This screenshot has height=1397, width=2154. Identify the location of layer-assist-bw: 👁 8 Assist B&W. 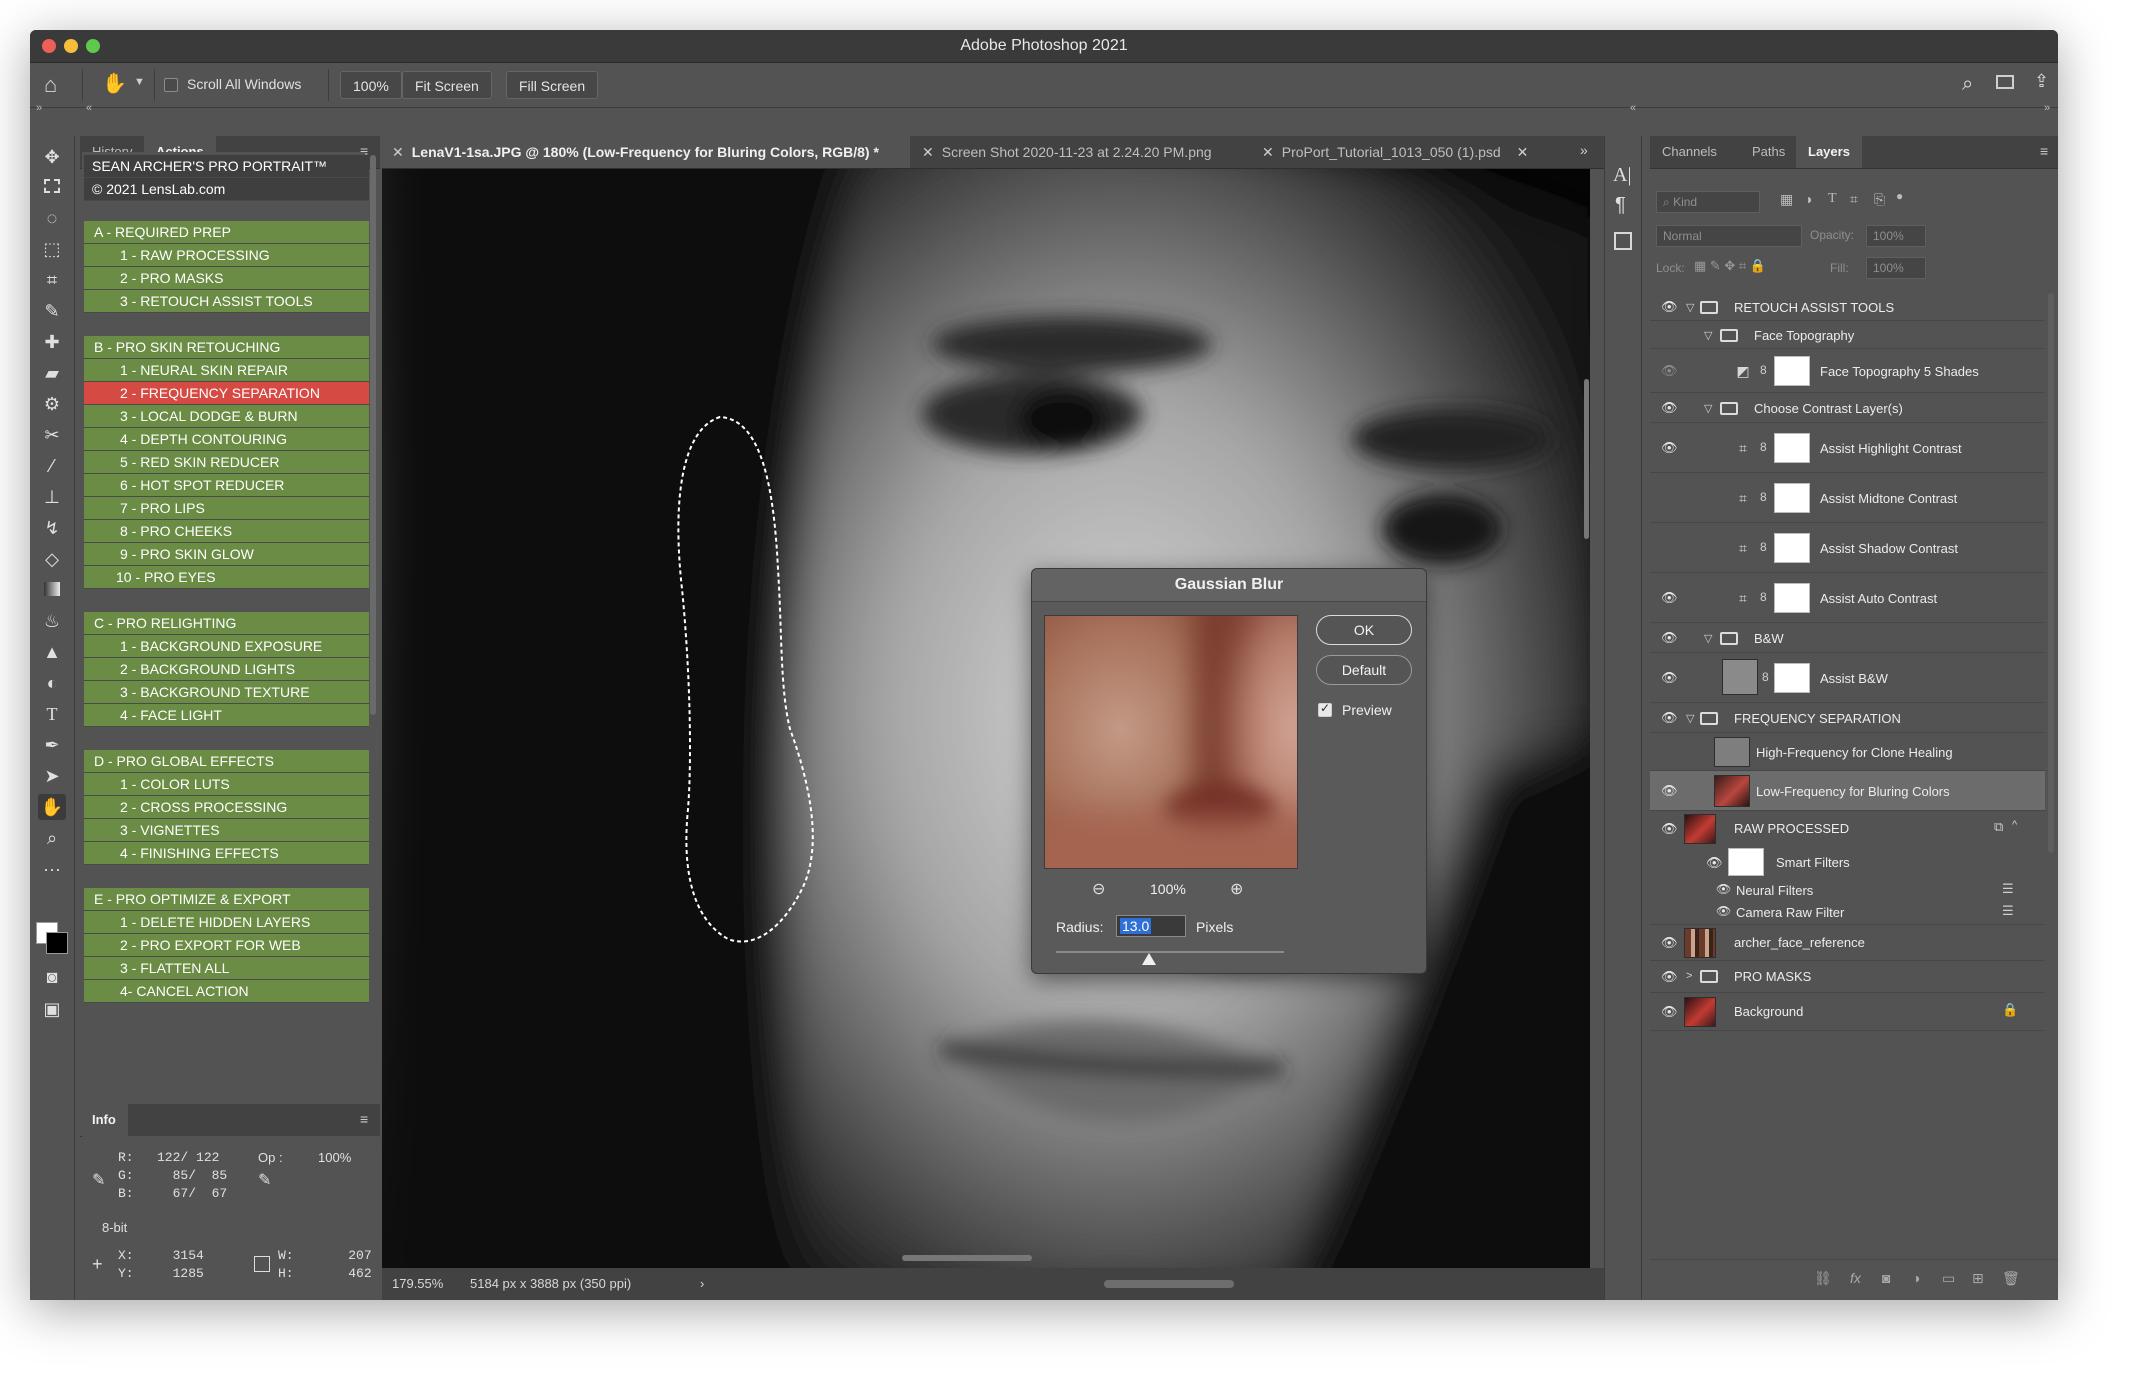
(1847, 678).